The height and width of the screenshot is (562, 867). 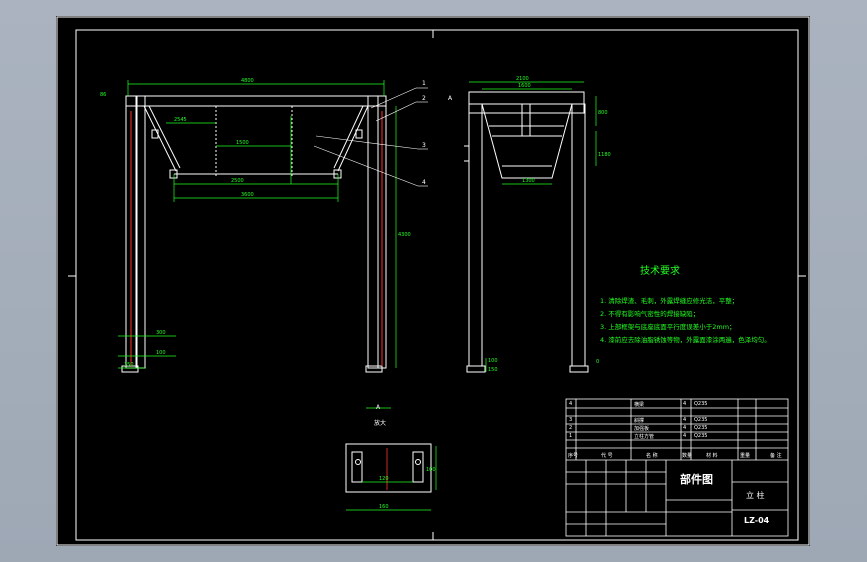 What do you see at coordinates (650, 314) in the screenshot?
I see `tech-item: 2. 不得有影响气密性的焊接缺陷；` at bounding box center [650, 314].